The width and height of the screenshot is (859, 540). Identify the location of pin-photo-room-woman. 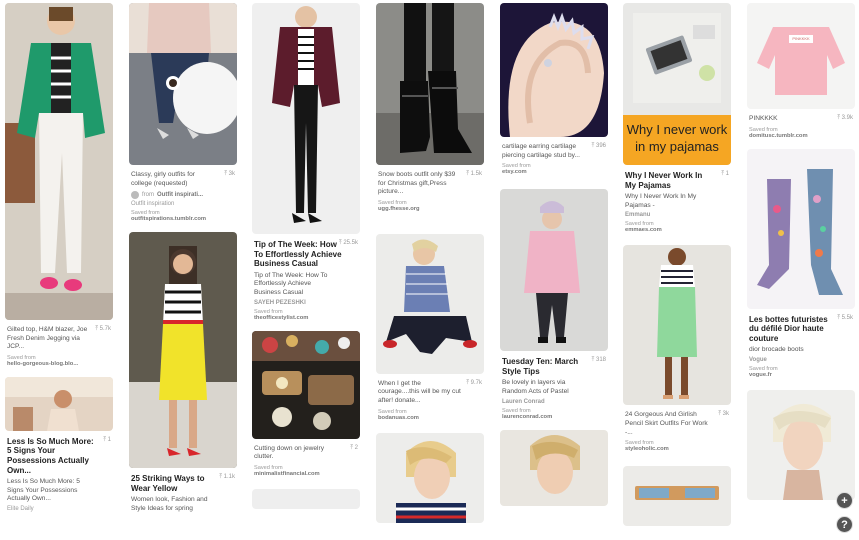
(59, 403).